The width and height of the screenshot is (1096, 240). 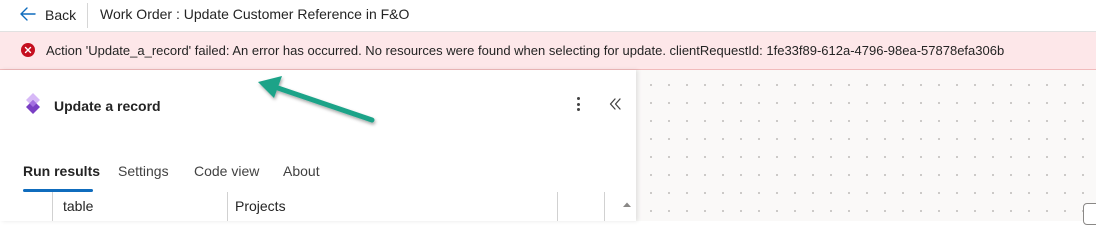 What do you see at coordinates (78, 206) in the screenshot?
I see `table-cell-key: table` at bounding box center [78, 206].